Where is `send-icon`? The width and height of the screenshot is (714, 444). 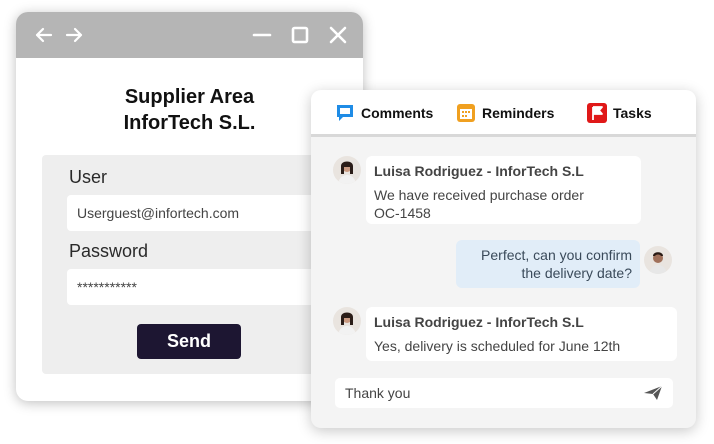
send-icon is located at coordinates (653, 394).